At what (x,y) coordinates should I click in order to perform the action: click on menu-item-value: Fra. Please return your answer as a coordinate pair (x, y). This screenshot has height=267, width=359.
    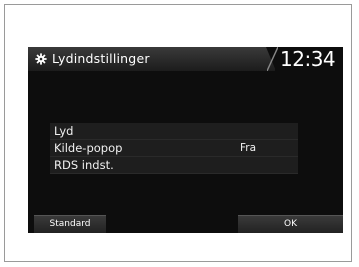
    Looking at the image, I should click on (248, 148).